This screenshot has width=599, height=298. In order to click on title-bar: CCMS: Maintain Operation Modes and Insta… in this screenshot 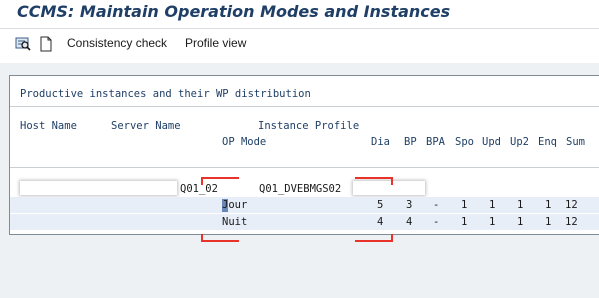, I will do `click(299, 14)`.